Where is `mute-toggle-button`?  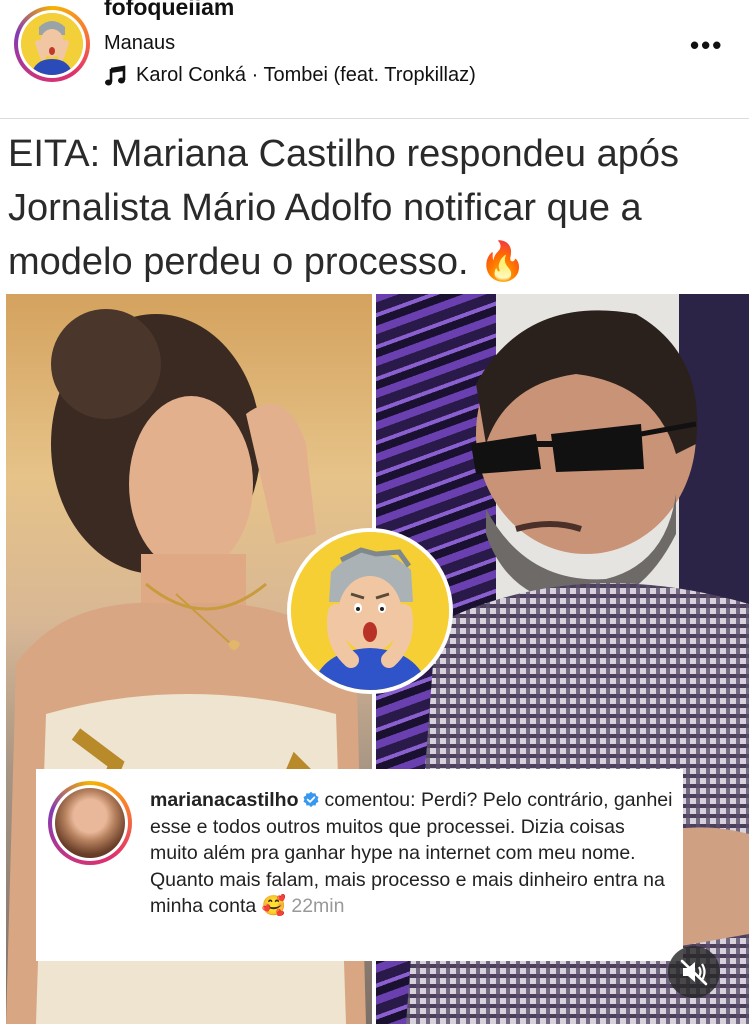
mute-toggle-button is located at coordinates (694, 972).